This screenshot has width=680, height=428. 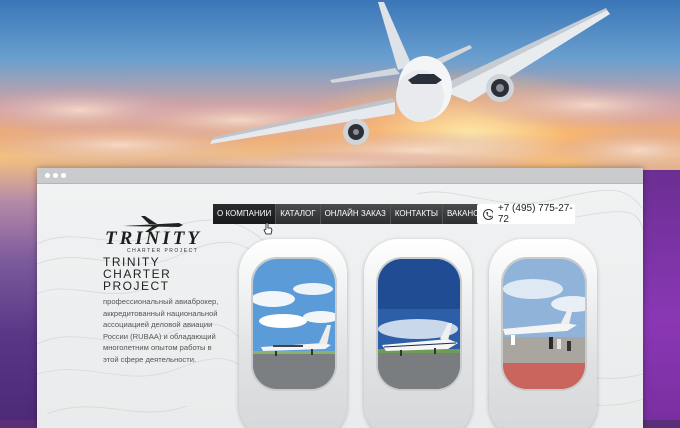 What do you see at coordinates (535, 214) in the screenshot?
I see `phone-number: +7 (495) 775-27-72` at bounding box center [535, 214].